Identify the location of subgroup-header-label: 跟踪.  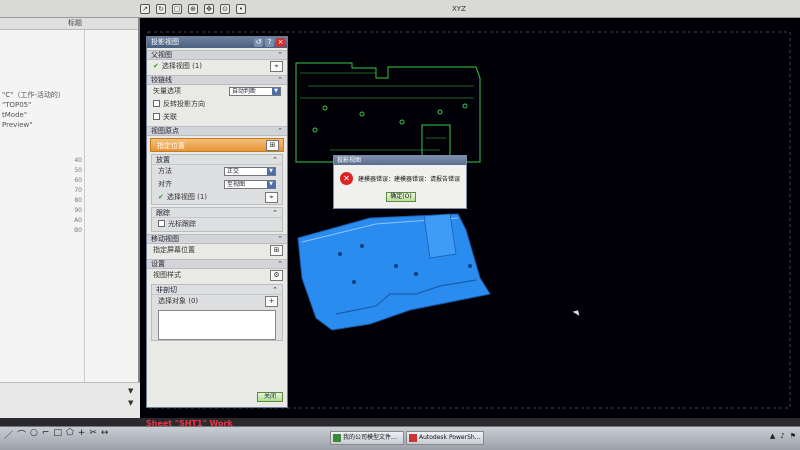
(163, 213).